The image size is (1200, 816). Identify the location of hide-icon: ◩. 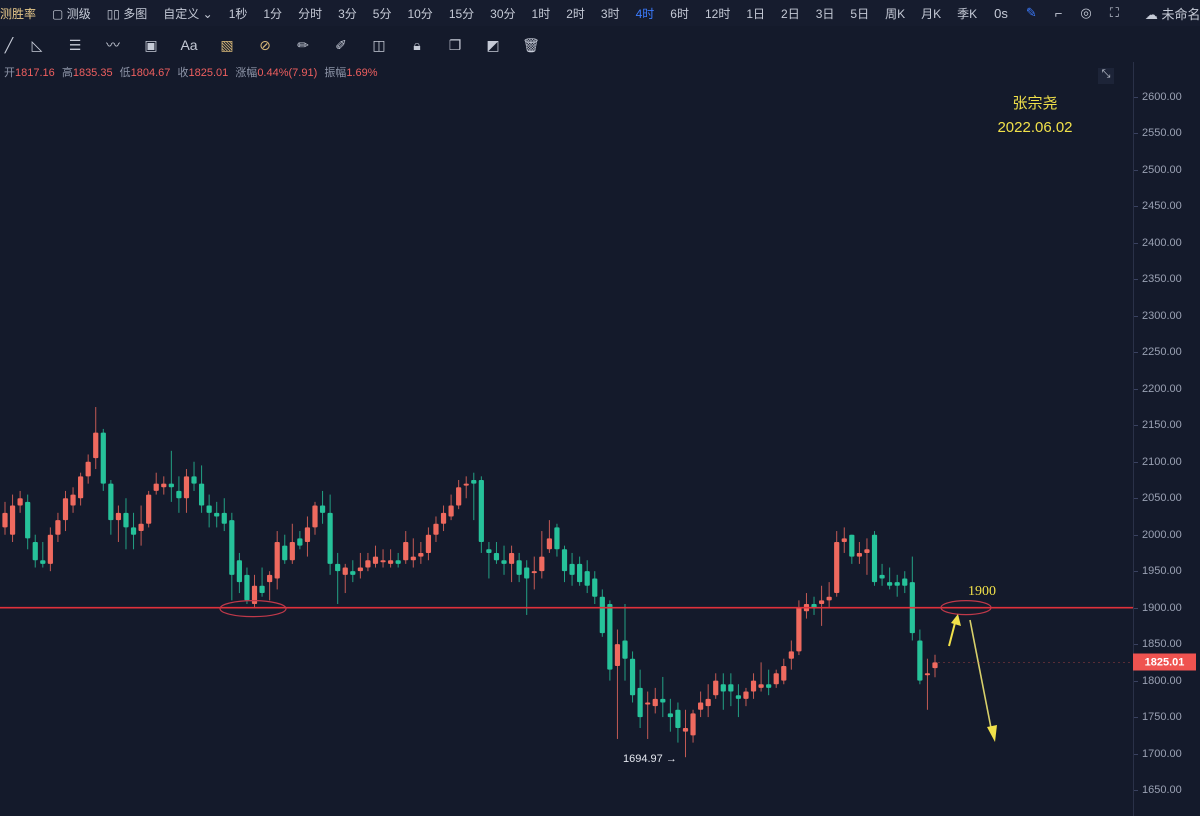
(493, 45).